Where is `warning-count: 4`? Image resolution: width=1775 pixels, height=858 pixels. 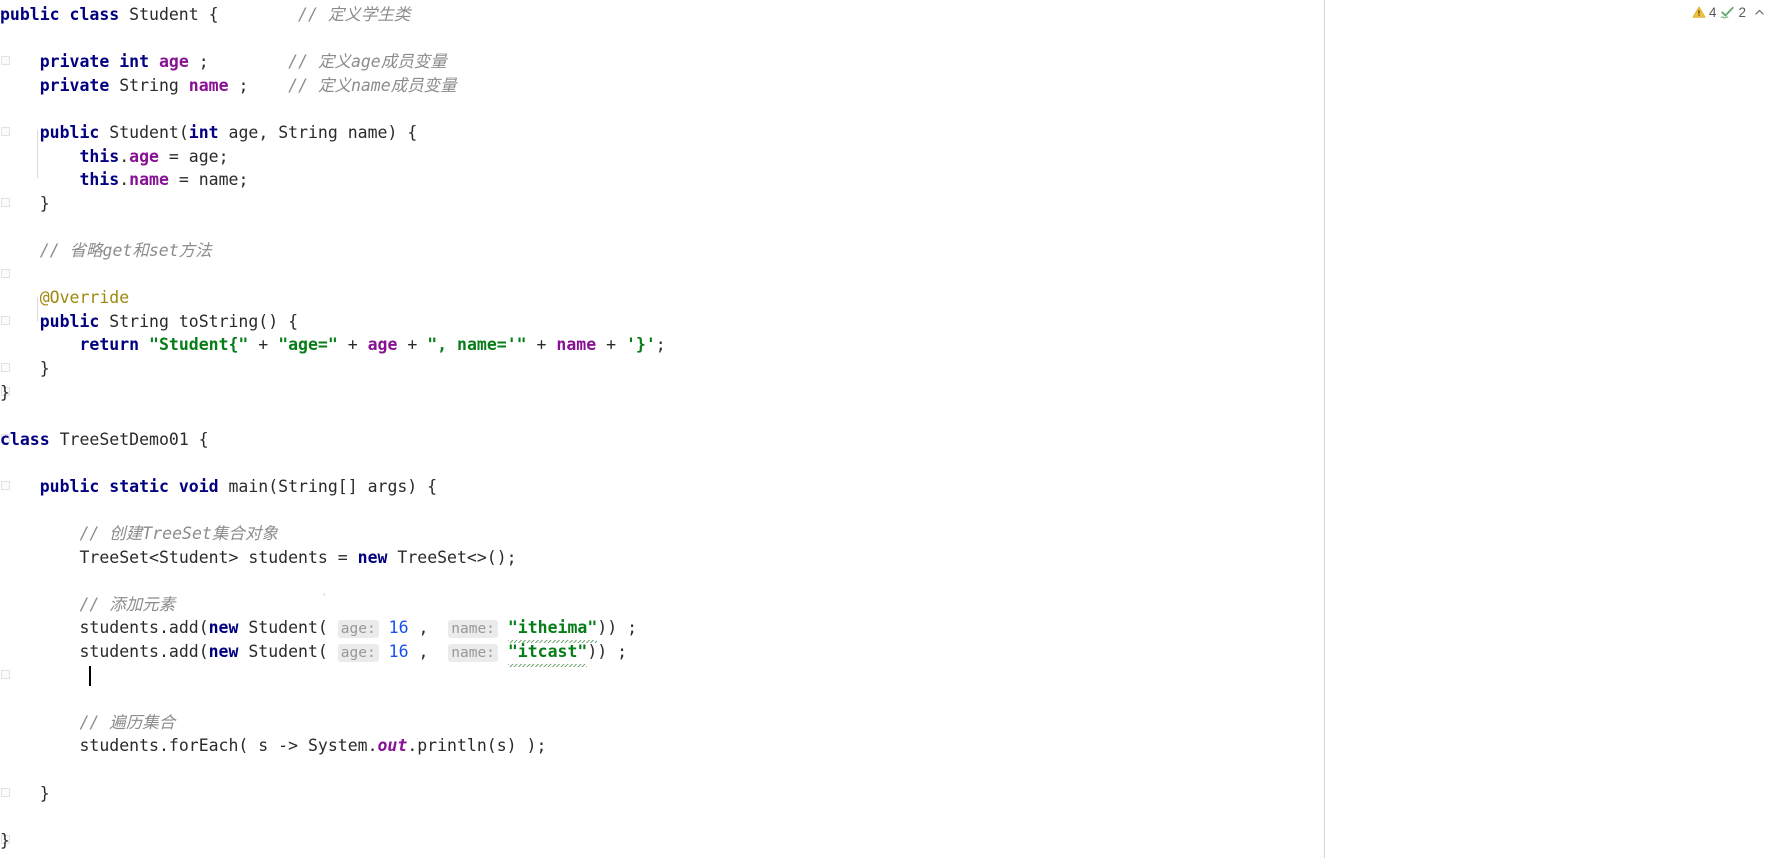 warning-count: 4 is located at coordinates (1712, 12).